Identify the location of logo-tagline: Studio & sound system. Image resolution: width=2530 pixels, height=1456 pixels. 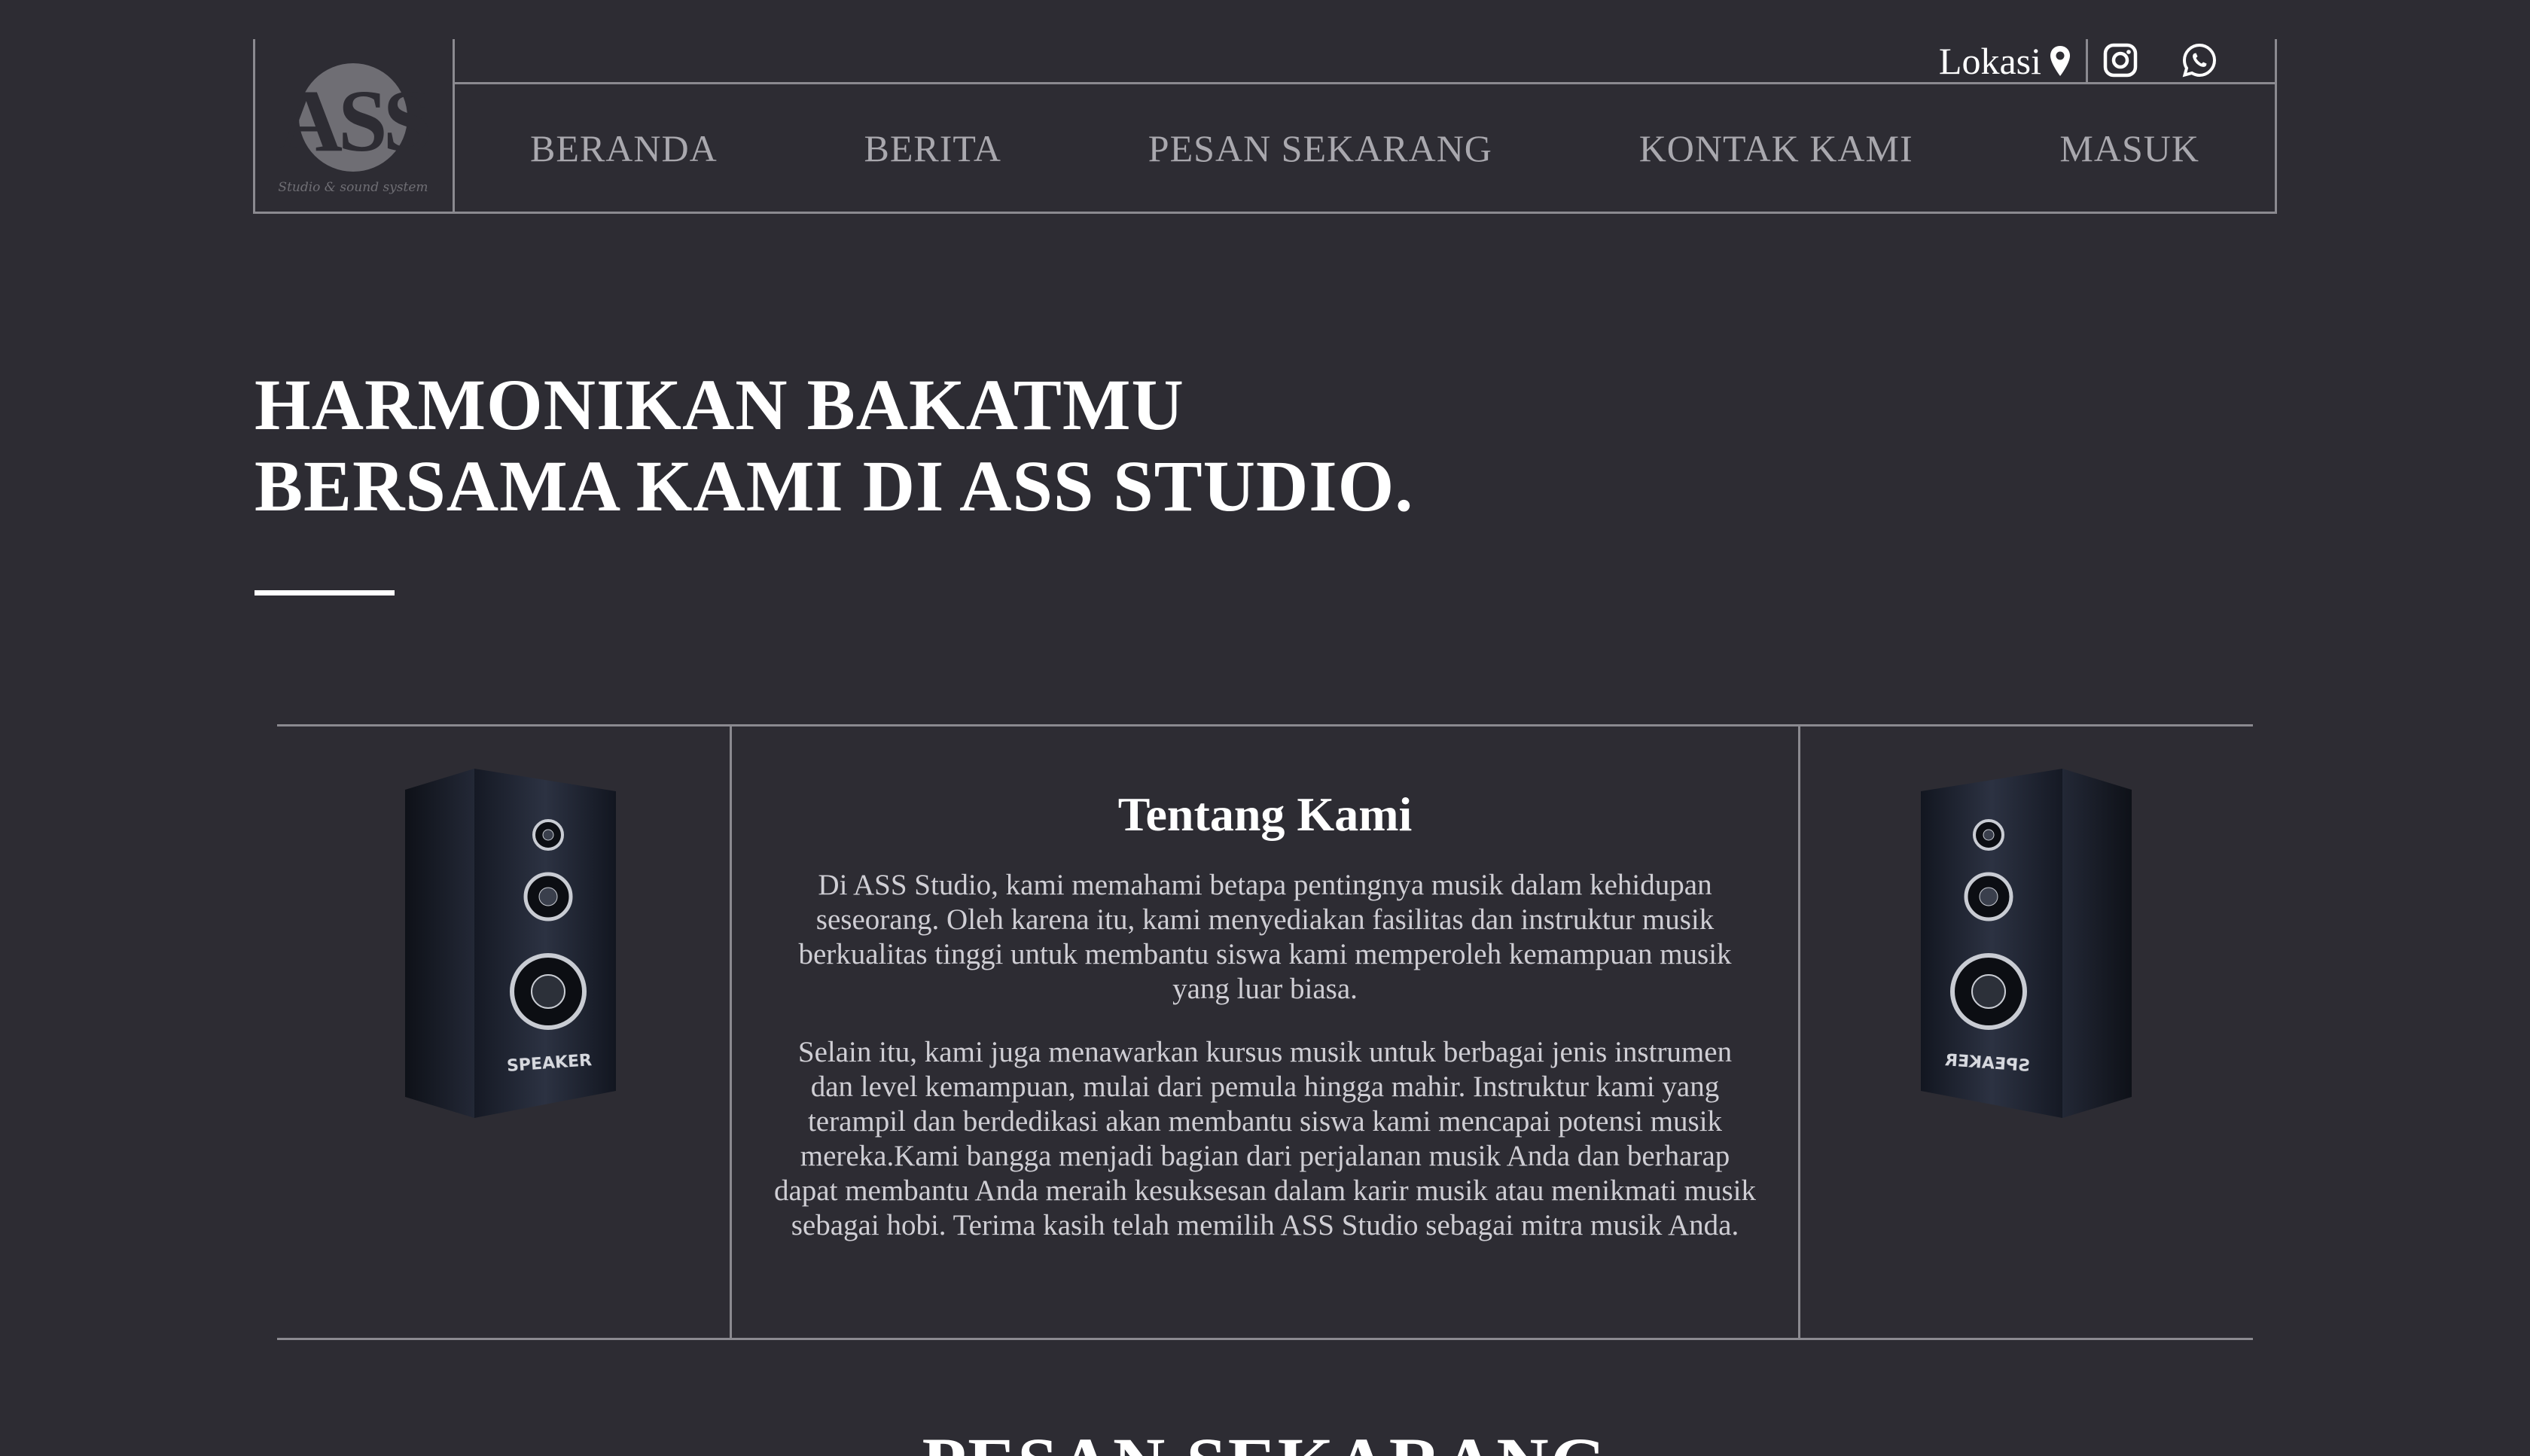
(353, 187).